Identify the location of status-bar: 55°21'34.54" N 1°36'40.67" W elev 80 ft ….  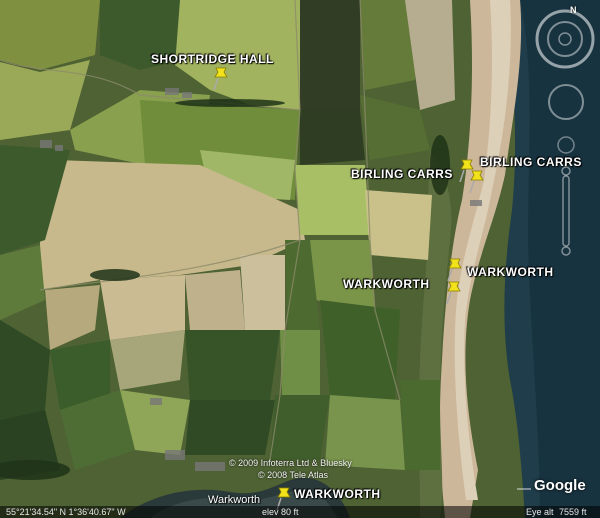
(300, 512).